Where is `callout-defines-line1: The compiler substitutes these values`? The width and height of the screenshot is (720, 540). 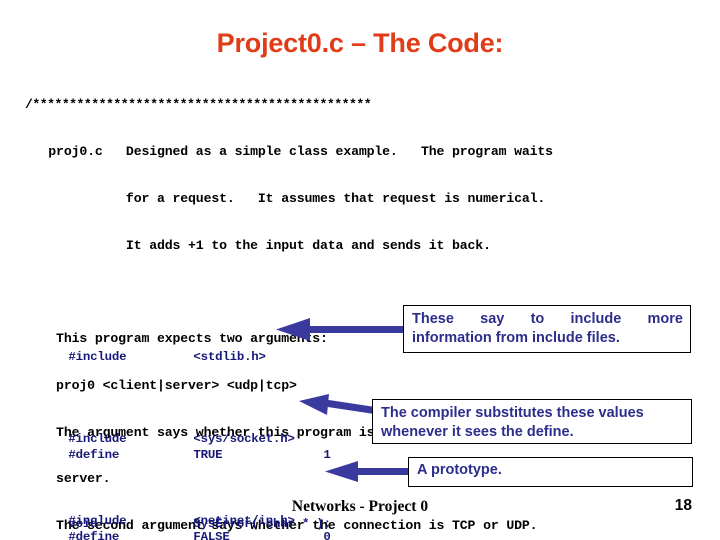 callout-defines-line1: The compiler substitutes these values is located at coordinates (512, 413).